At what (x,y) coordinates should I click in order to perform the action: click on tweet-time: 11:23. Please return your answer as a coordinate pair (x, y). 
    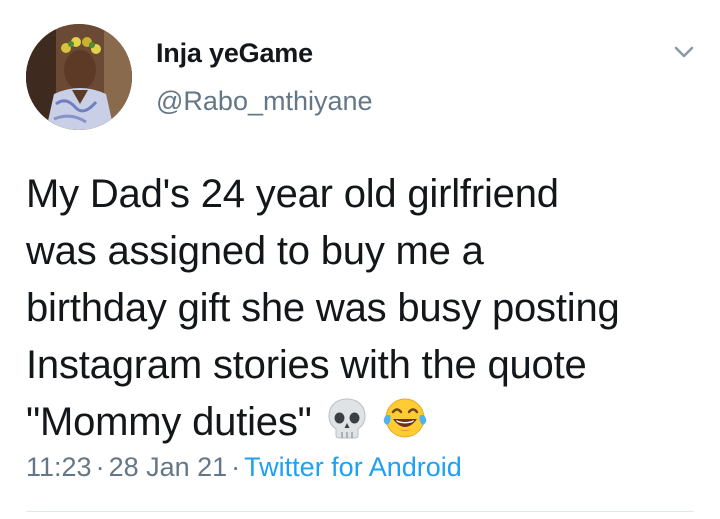
    Looking at the image, I should click on (59, 467).